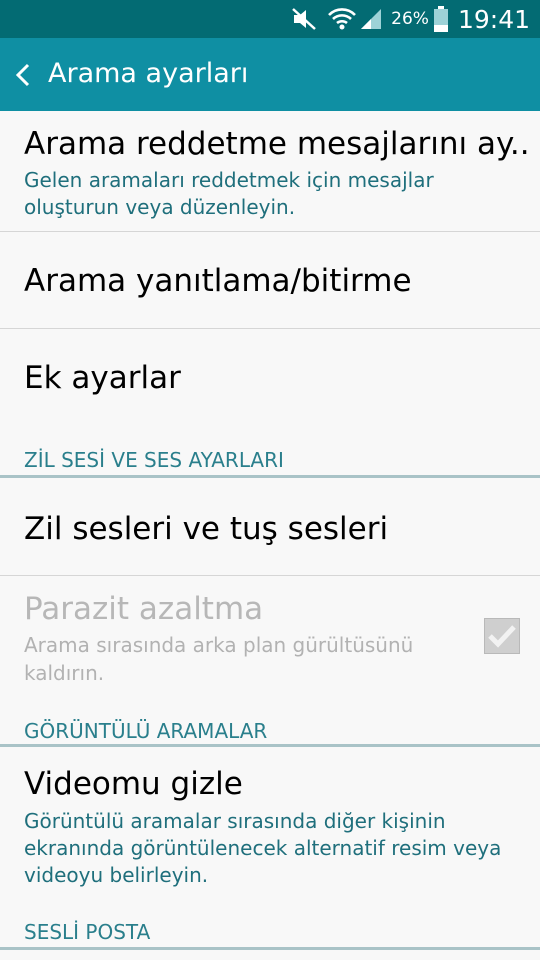 The image size is (540, 960). What do you see at coordinates (493, 19) in the screenshot?
I see `status-time: 19:41` at bounding box center [493, 19].